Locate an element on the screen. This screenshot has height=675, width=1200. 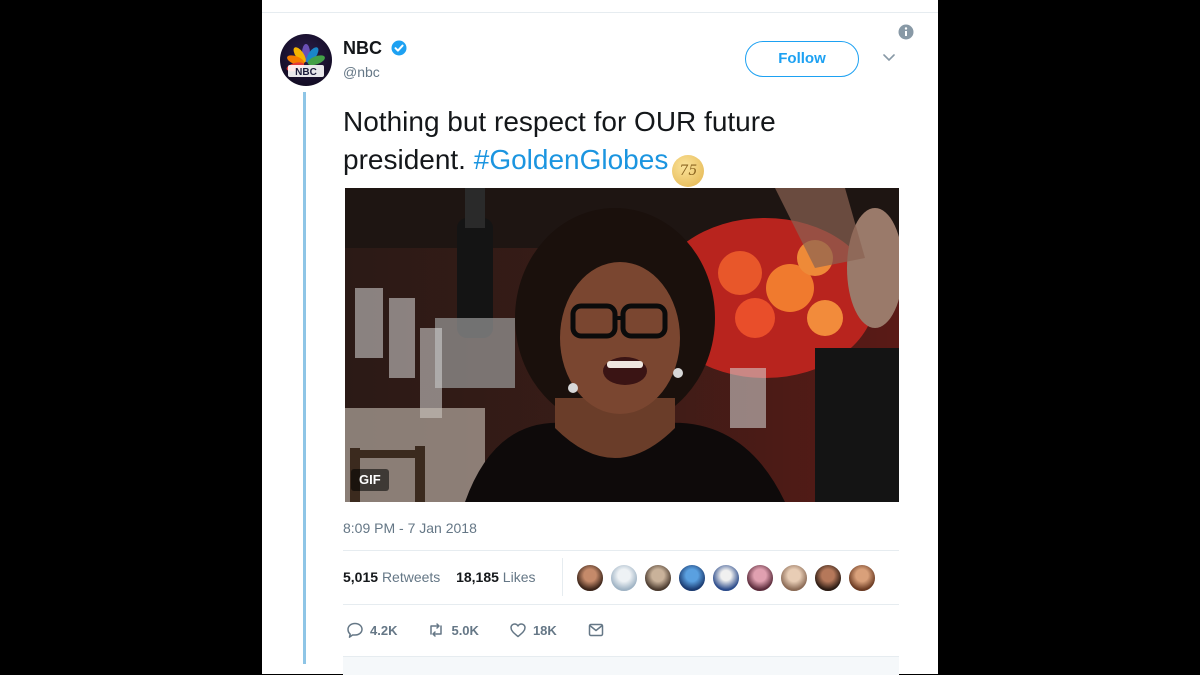
like-button: 18K is located at coordinates (533, 630).